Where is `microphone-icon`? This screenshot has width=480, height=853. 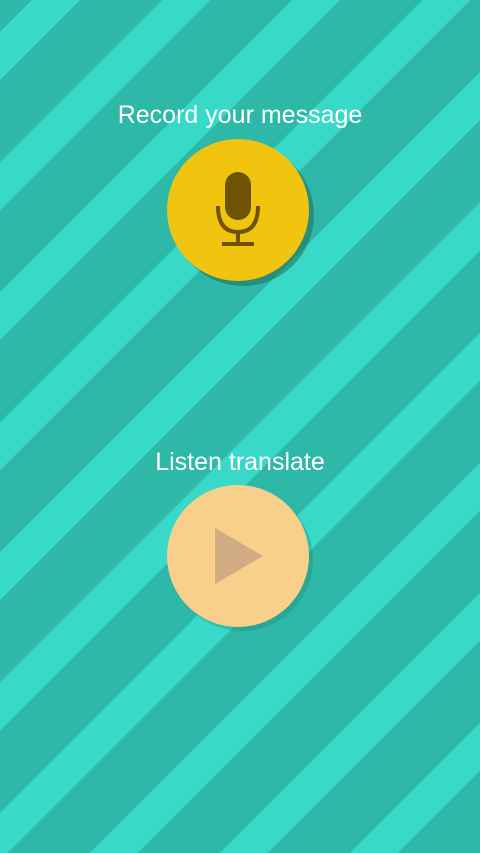
microphone-icon is located at coordinates (238, 210).